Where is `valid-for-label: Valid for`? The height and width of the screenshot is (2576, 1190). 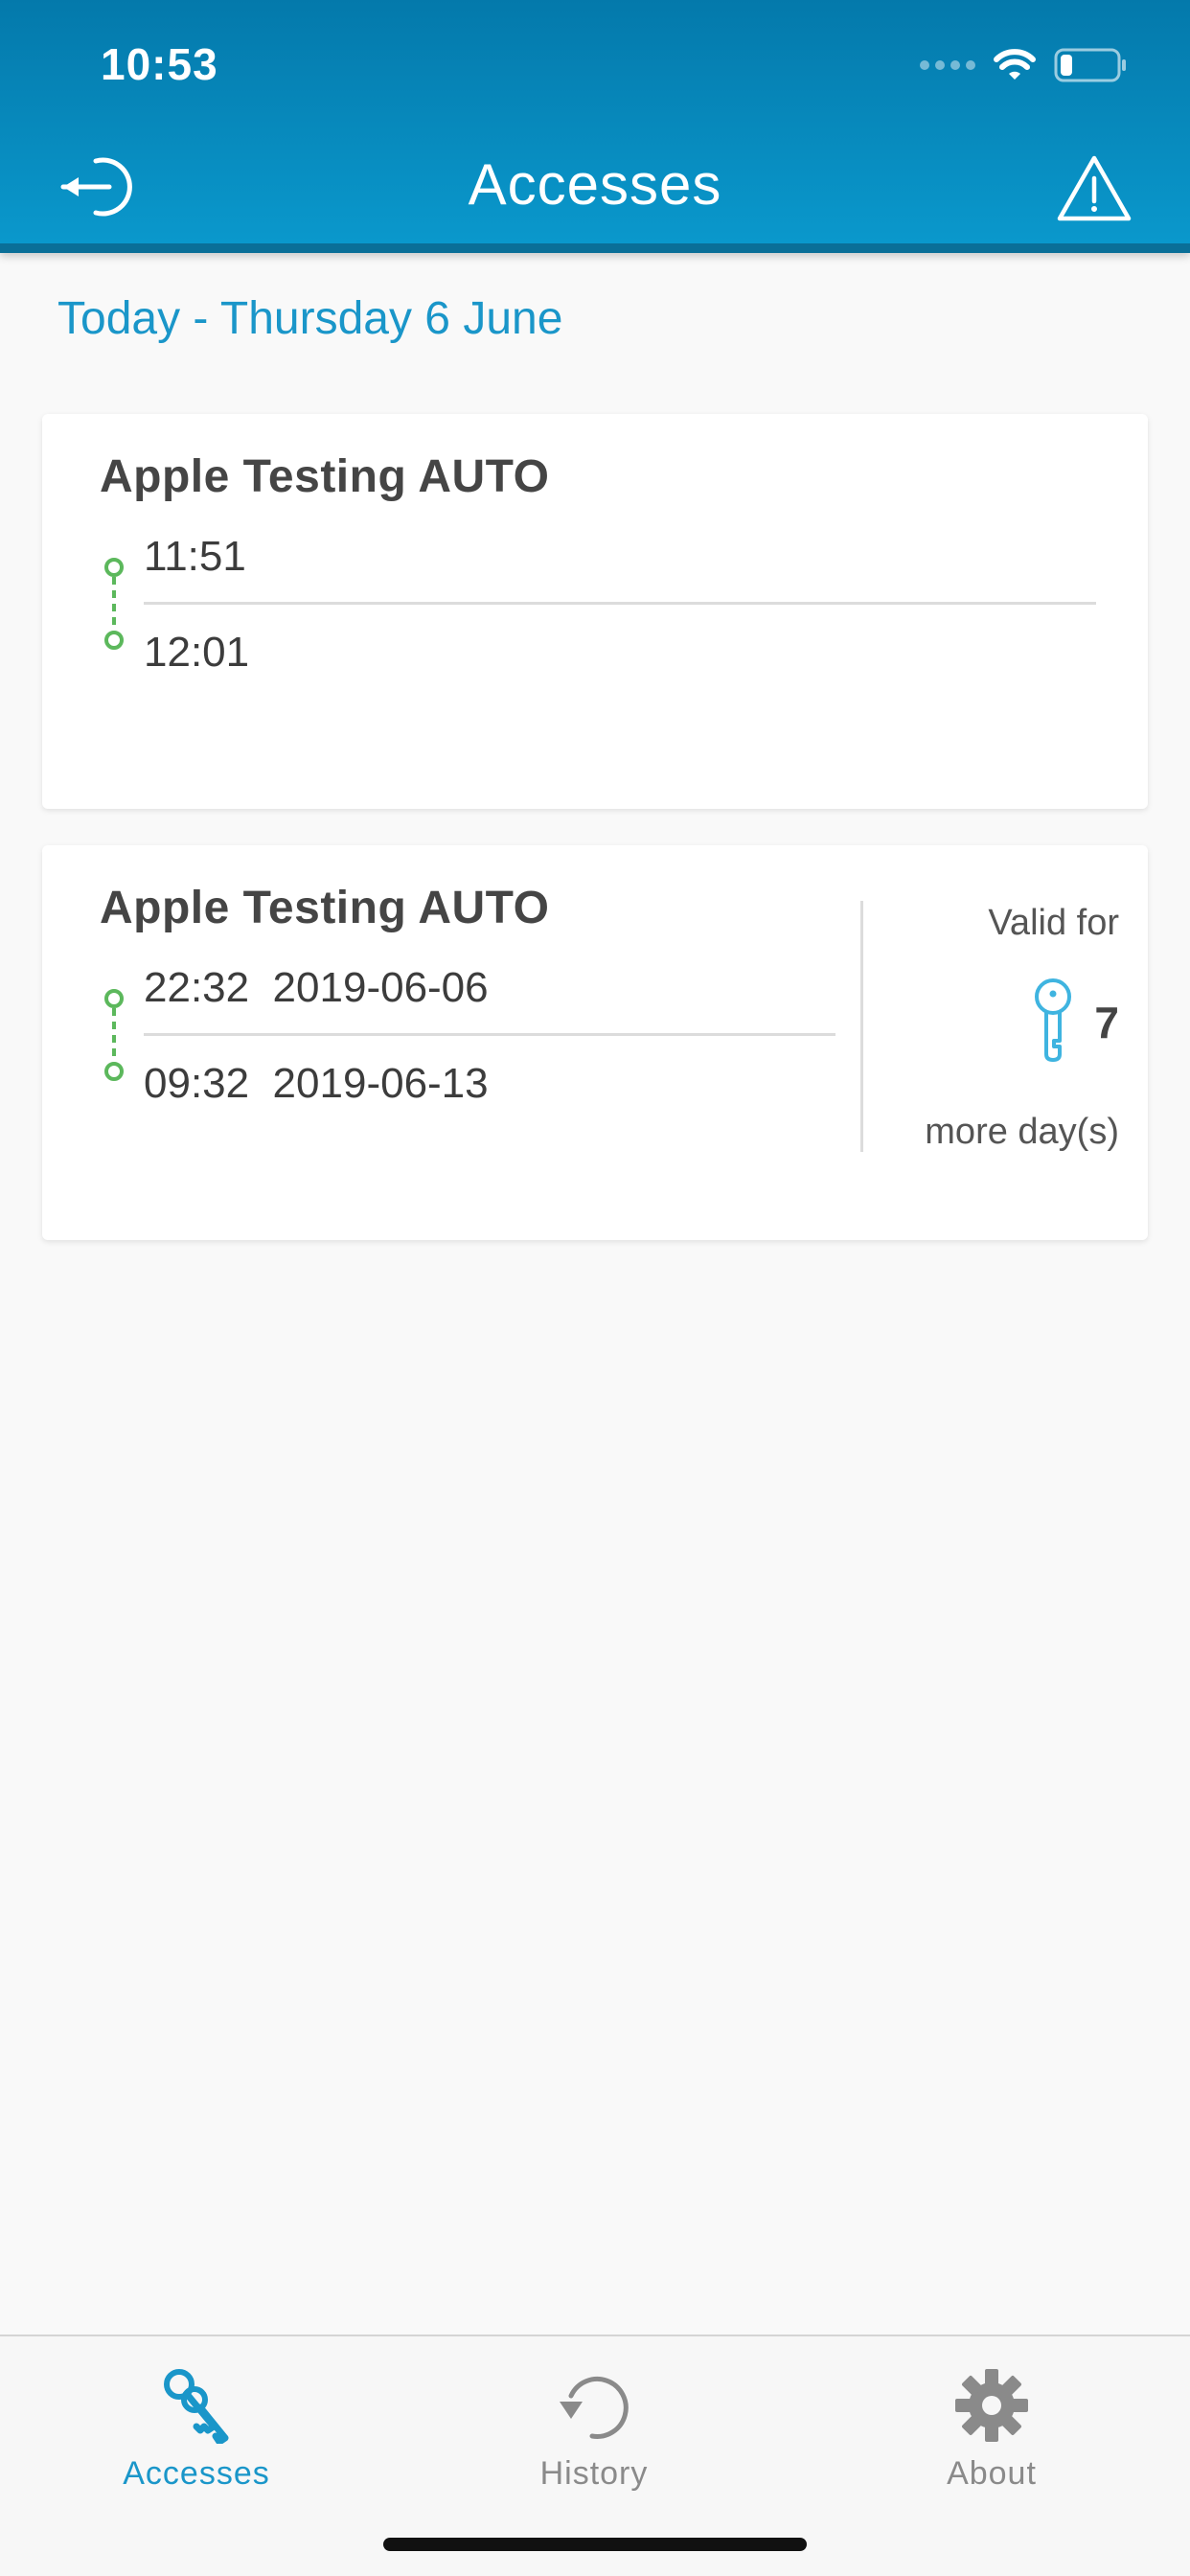
valid-for-label: Valid for is located at coordinates (1053, 923).